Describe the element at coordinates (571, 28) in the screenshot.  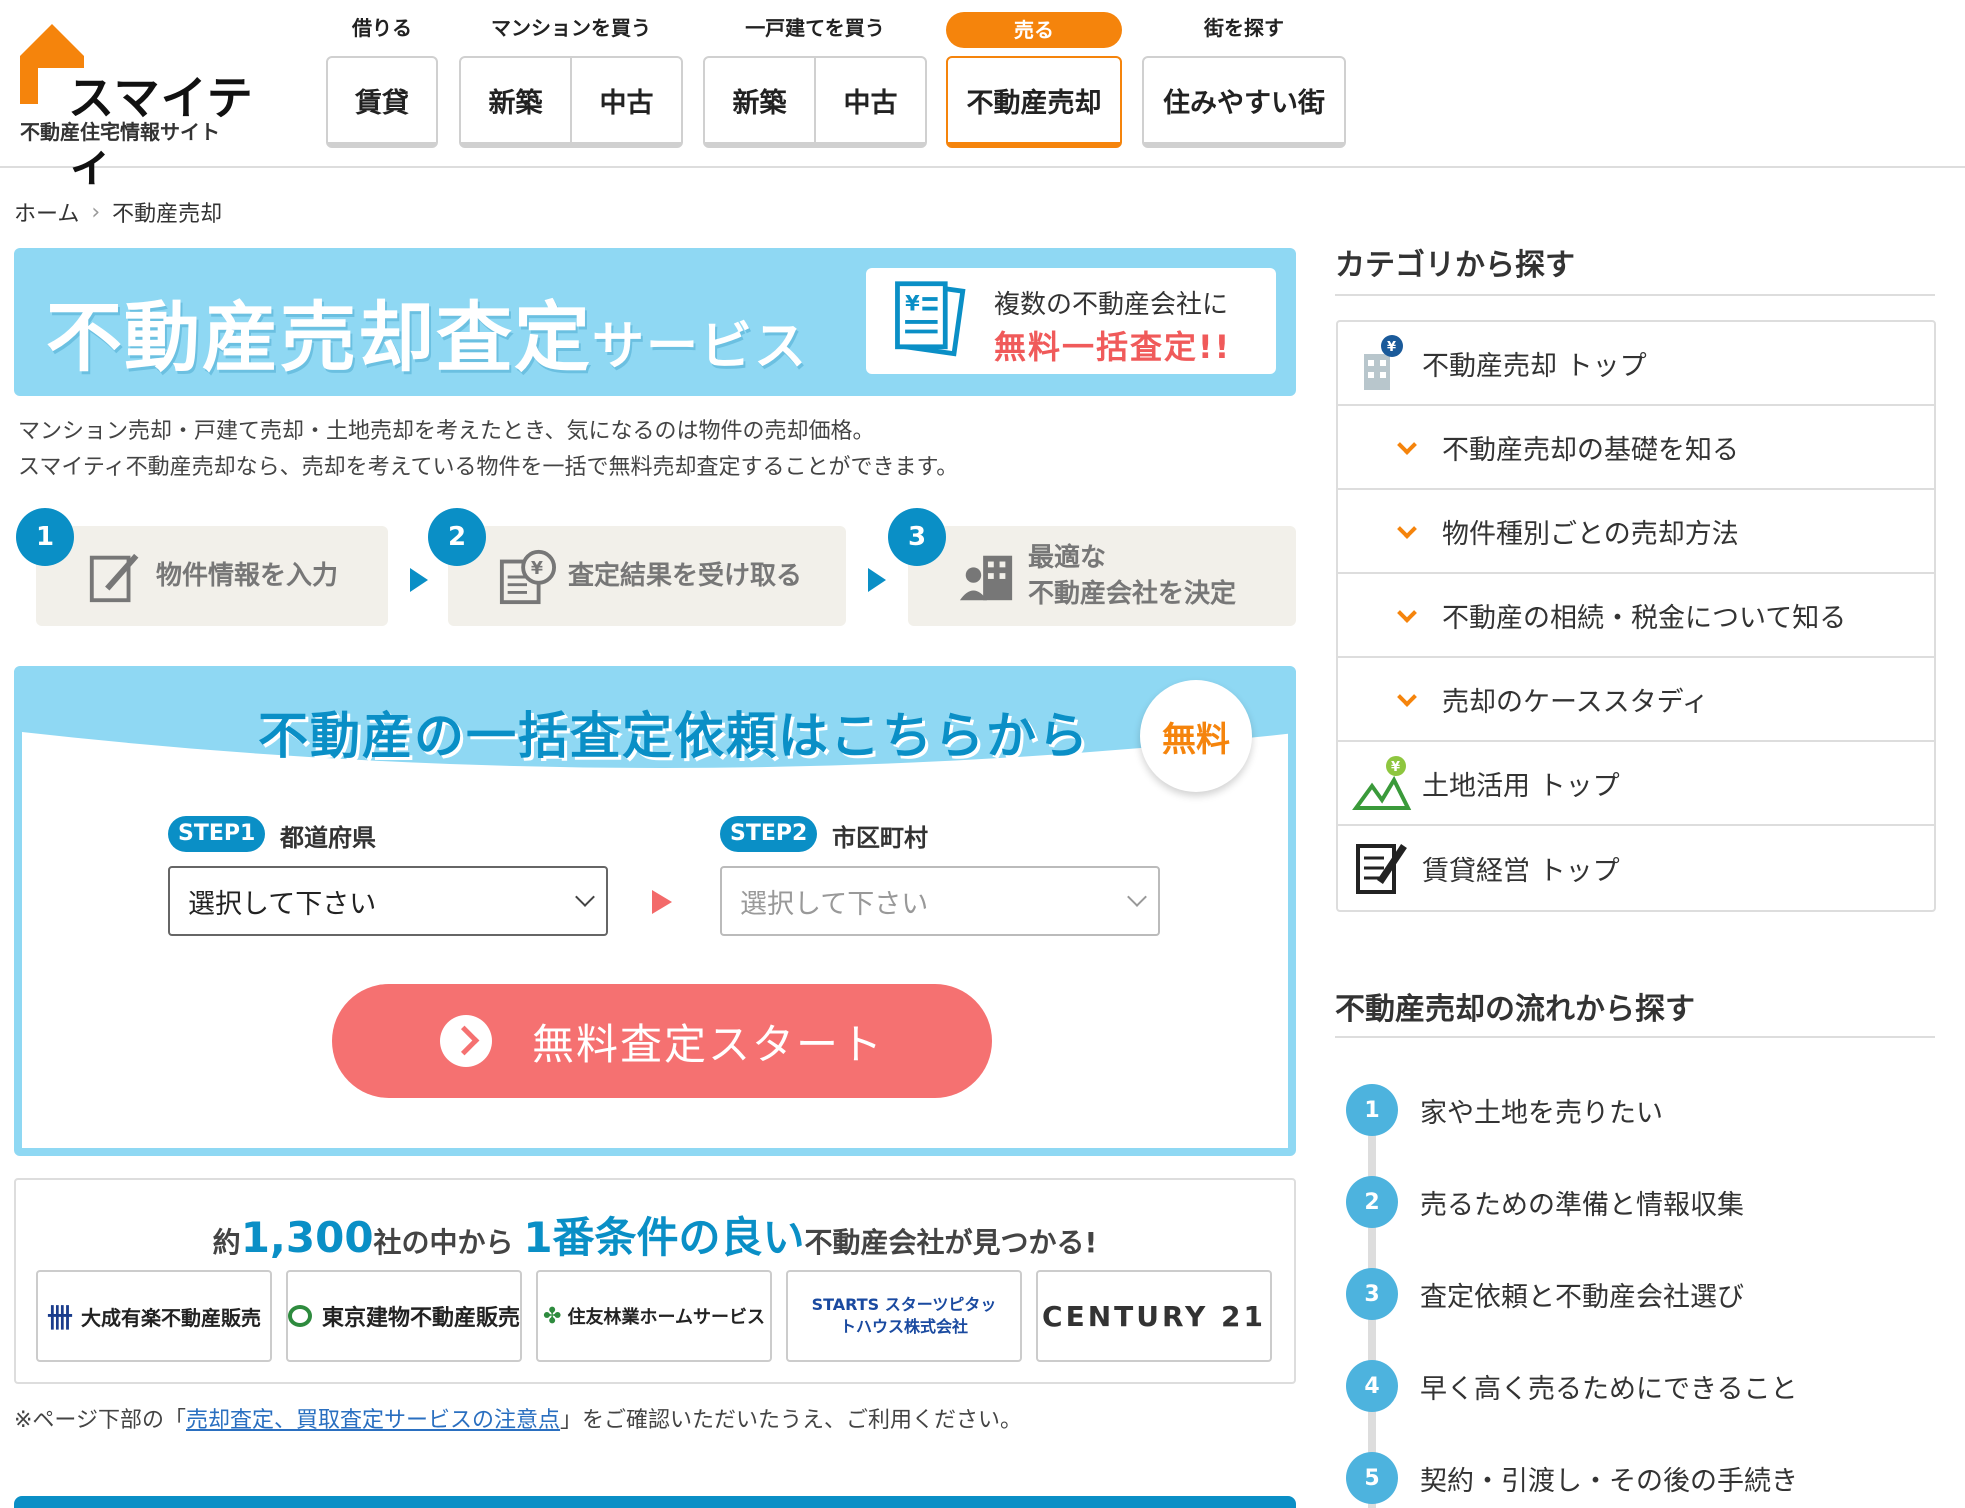
I see `nav-category-buy-mansion: マンションを買う` at that location.